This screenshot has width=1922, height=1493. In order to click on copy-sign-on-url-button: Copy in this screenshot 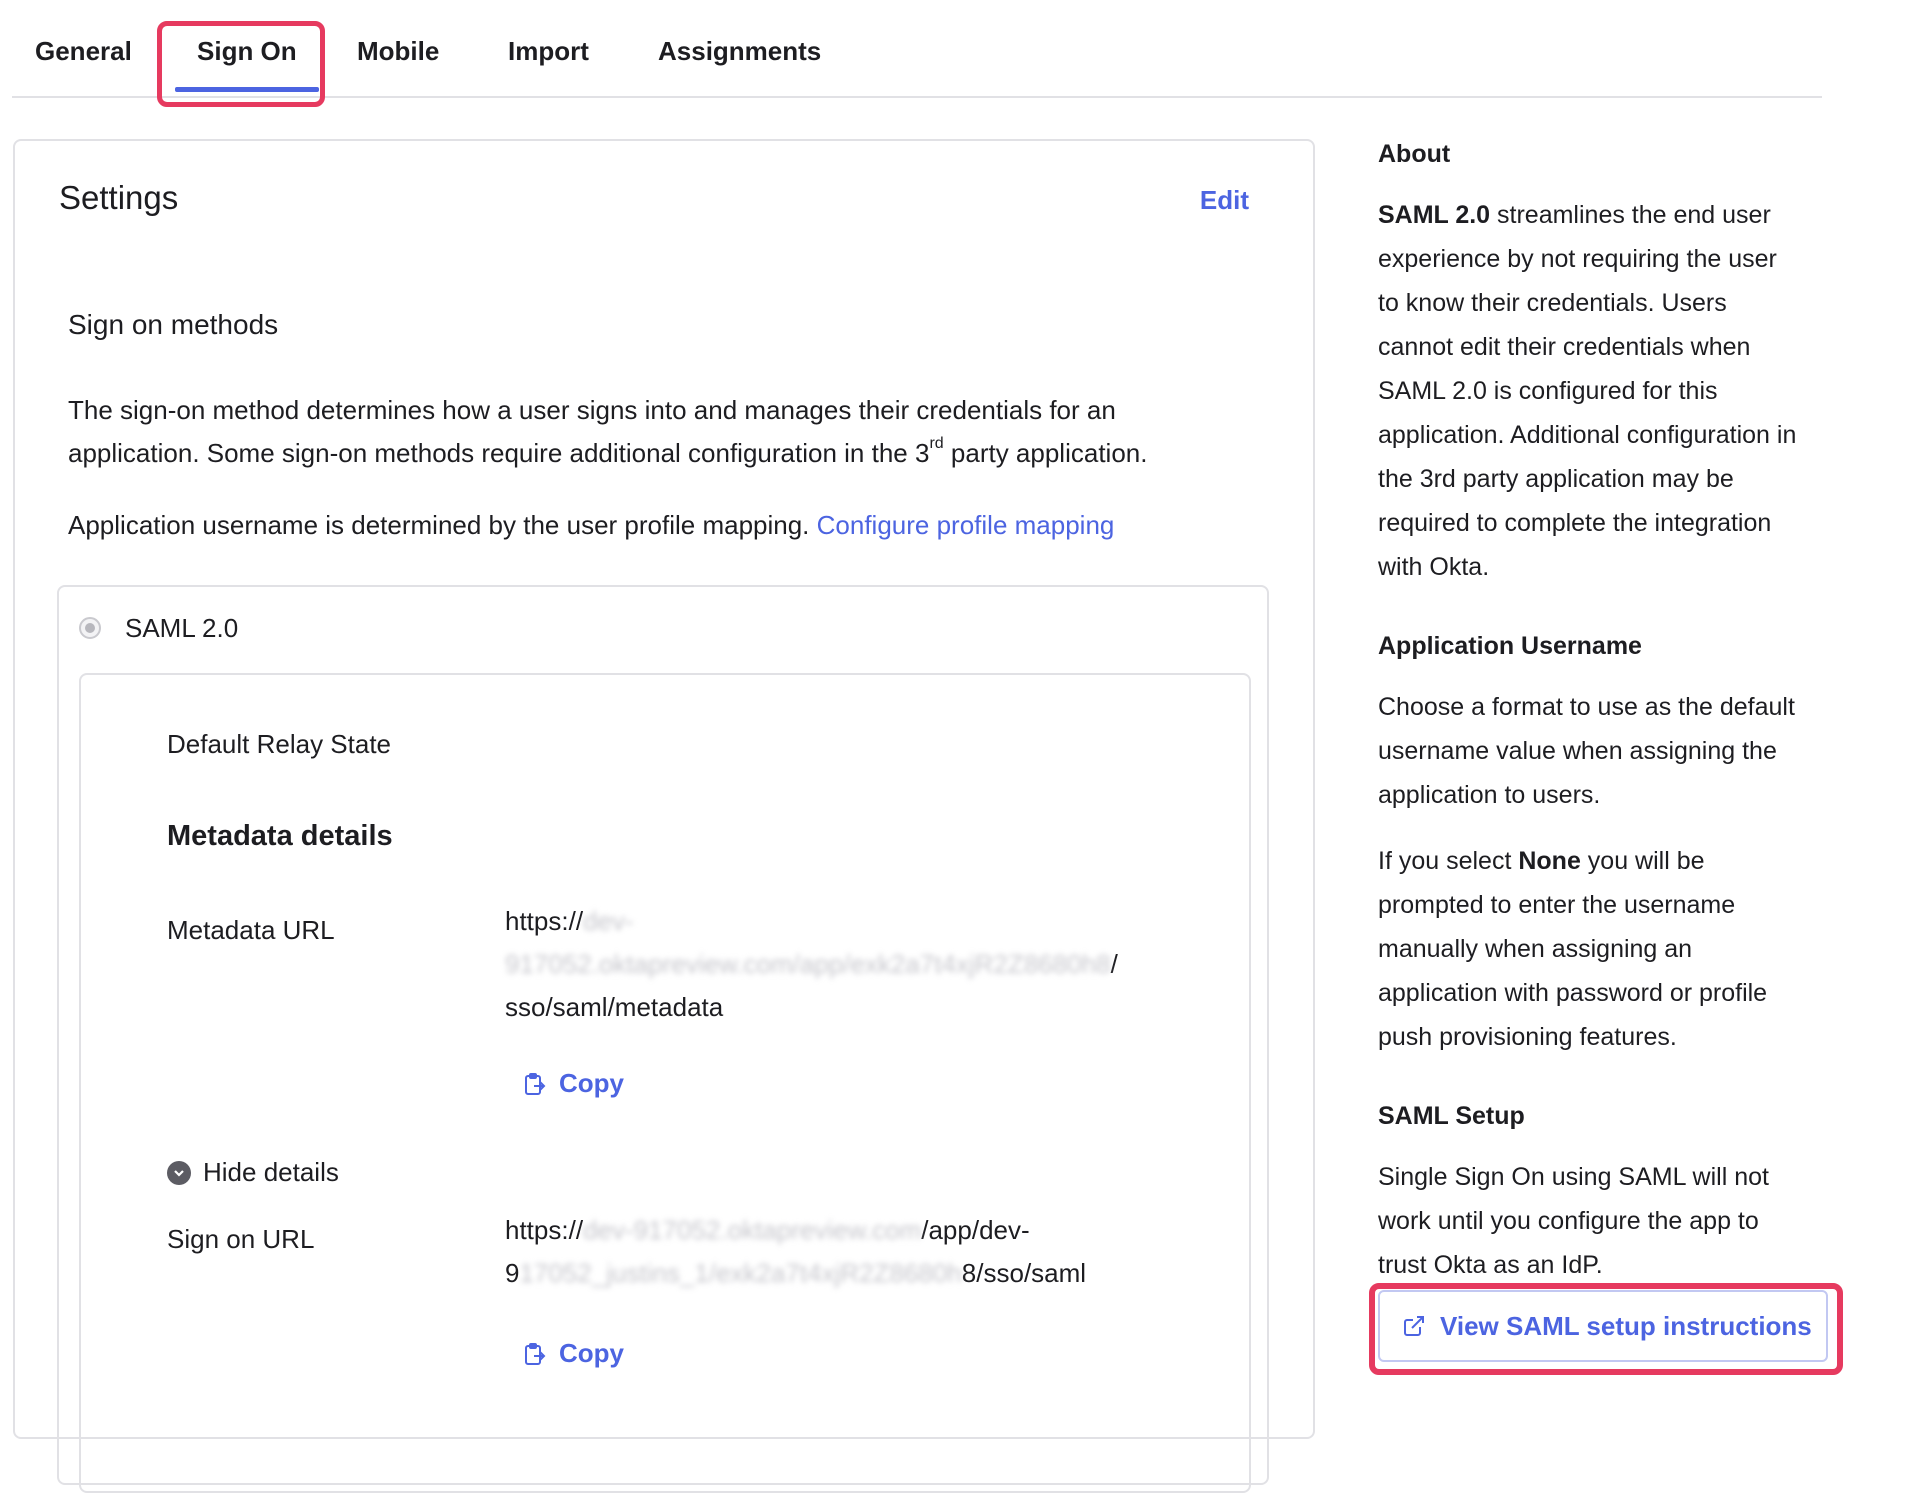, I will do `click(573, 1353)`.